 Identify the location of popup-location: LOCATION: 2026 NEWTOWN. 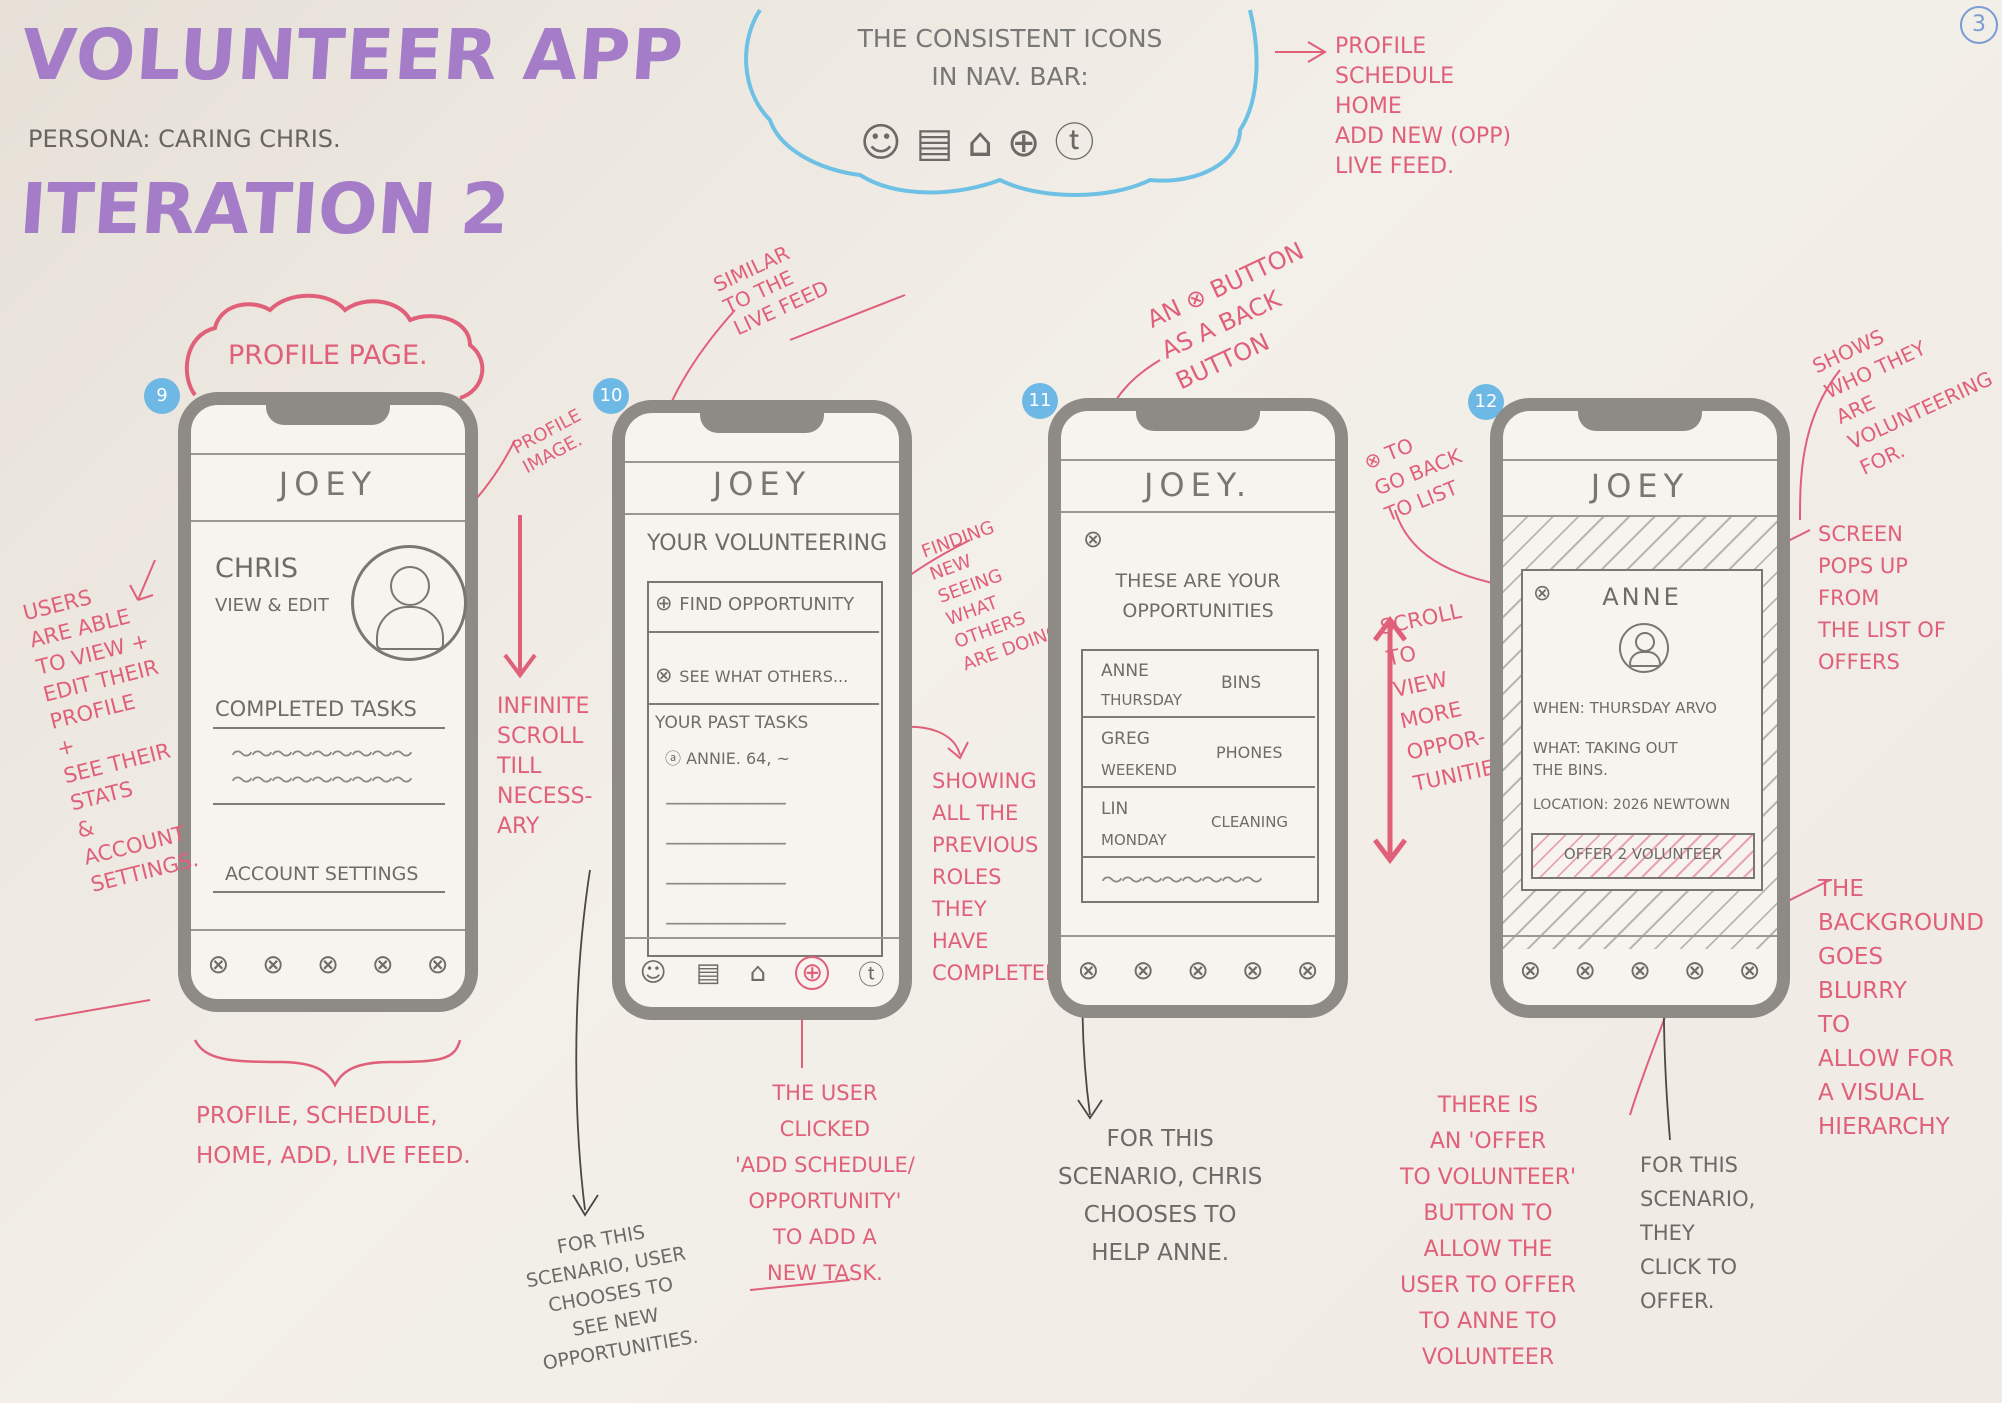
(1632, 805).